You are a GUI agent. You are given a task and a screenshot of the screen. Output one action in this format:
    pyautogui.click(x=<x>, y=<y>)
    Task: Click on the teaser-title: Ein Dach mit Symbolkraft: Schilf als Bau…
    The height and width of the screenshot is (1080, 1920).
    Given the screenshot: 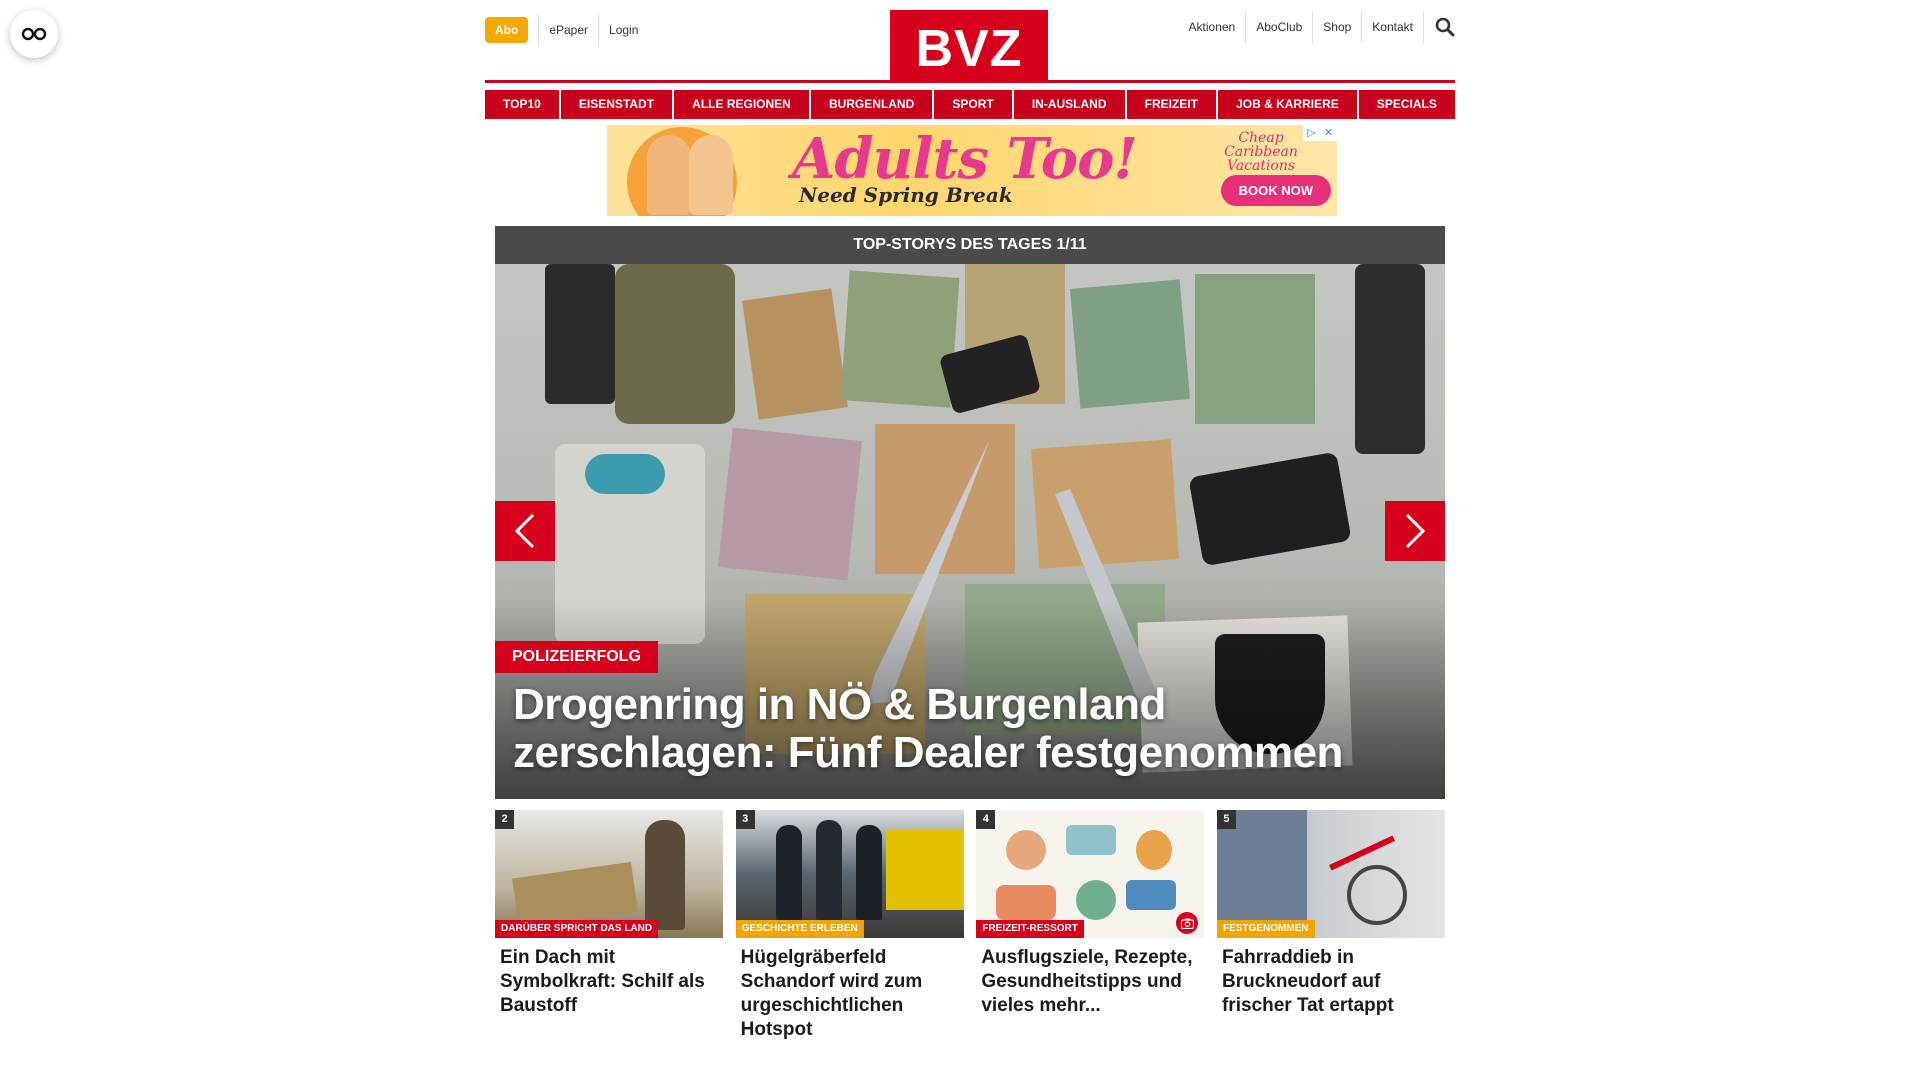 What is the action you would take?
    pyautogui.click(x=609, y=982)
    